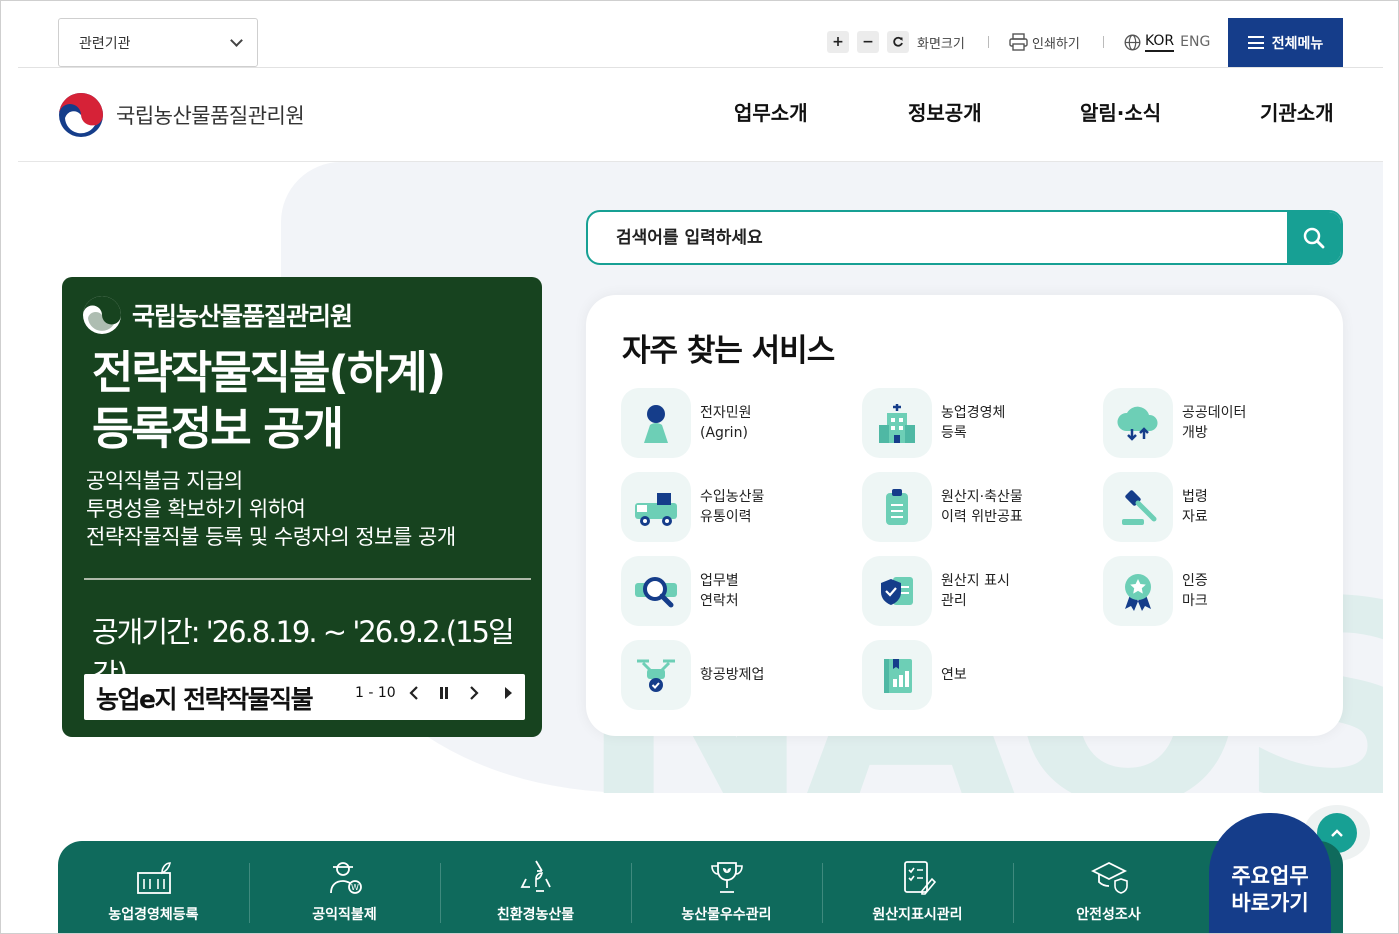  Describe the element at coordinates (973, 423) in the screenshot. I see `service-label: 농업경영체 등록` at that location.